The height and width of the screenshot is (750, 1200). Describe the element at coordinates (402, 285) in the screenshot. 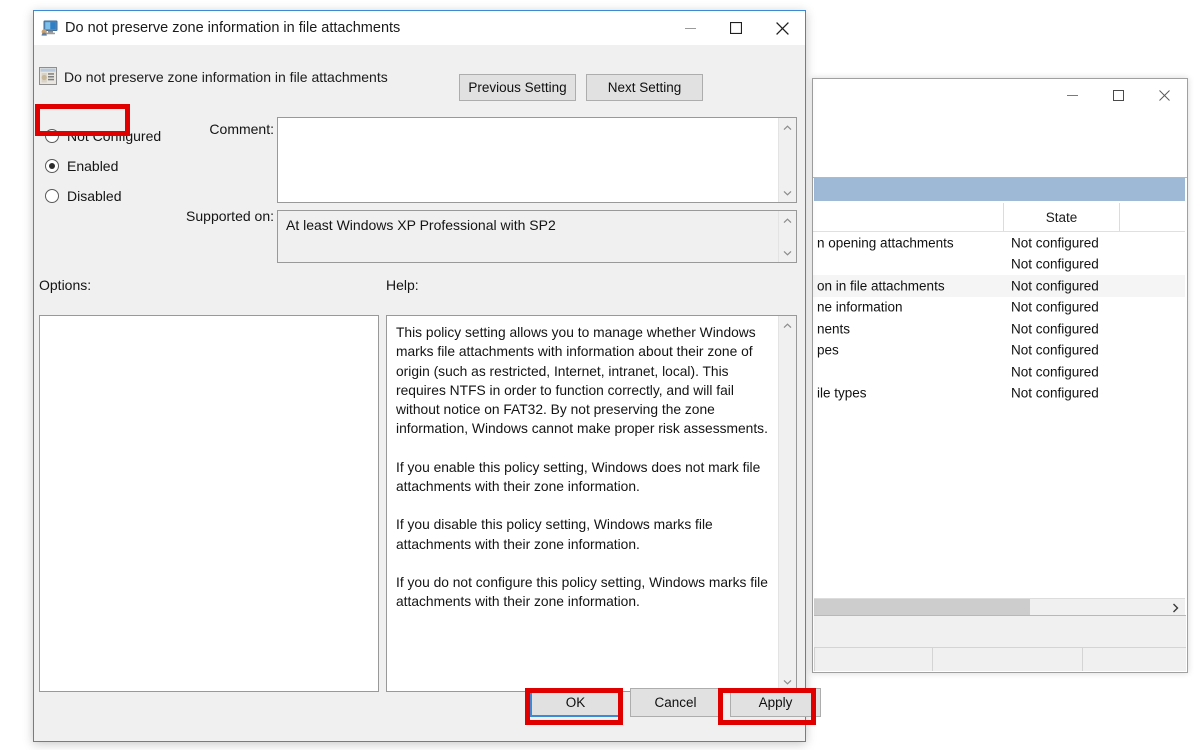

I see `help-label: Help:` at that location.